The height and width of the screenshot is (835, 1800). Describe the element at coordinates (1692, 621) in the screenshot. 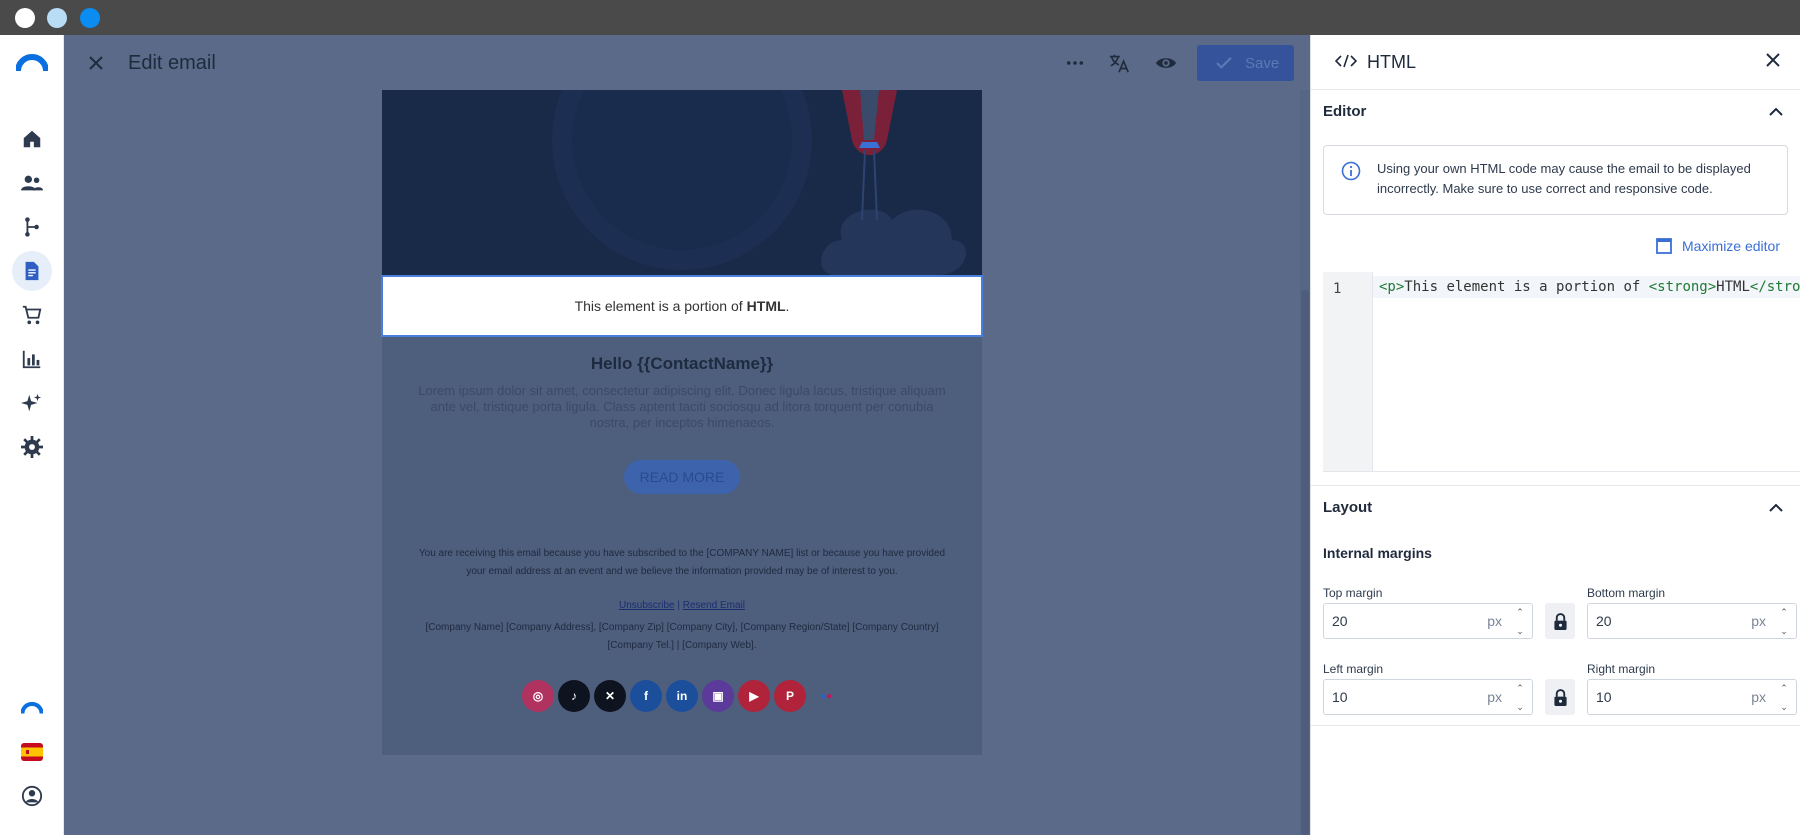

I see `bottom-margin-input: 20 px ⌃ ⌄` at that location.